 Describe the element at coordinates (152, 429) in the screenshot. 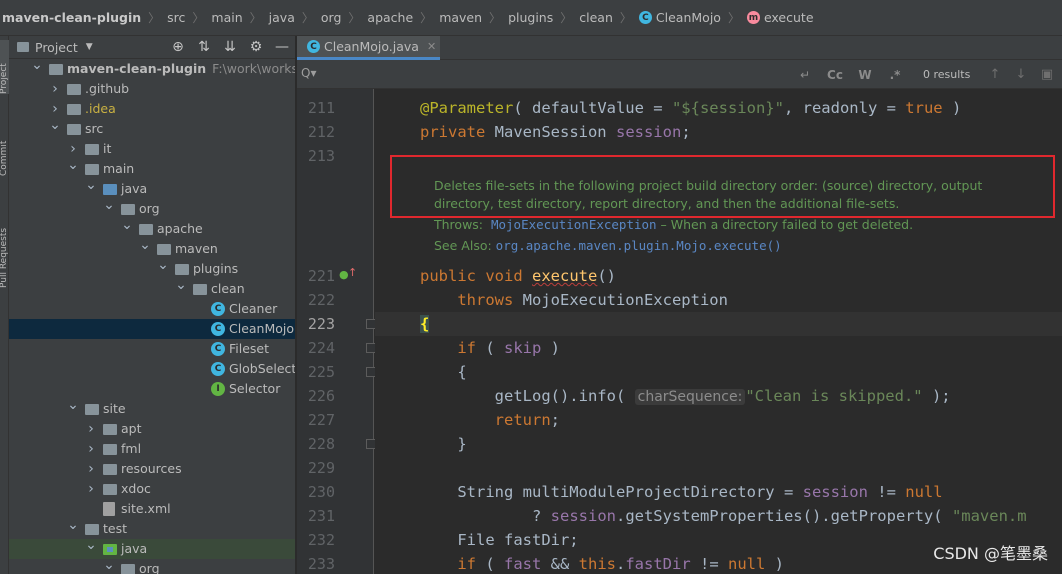

I see `tree-item: › apt` at that location.